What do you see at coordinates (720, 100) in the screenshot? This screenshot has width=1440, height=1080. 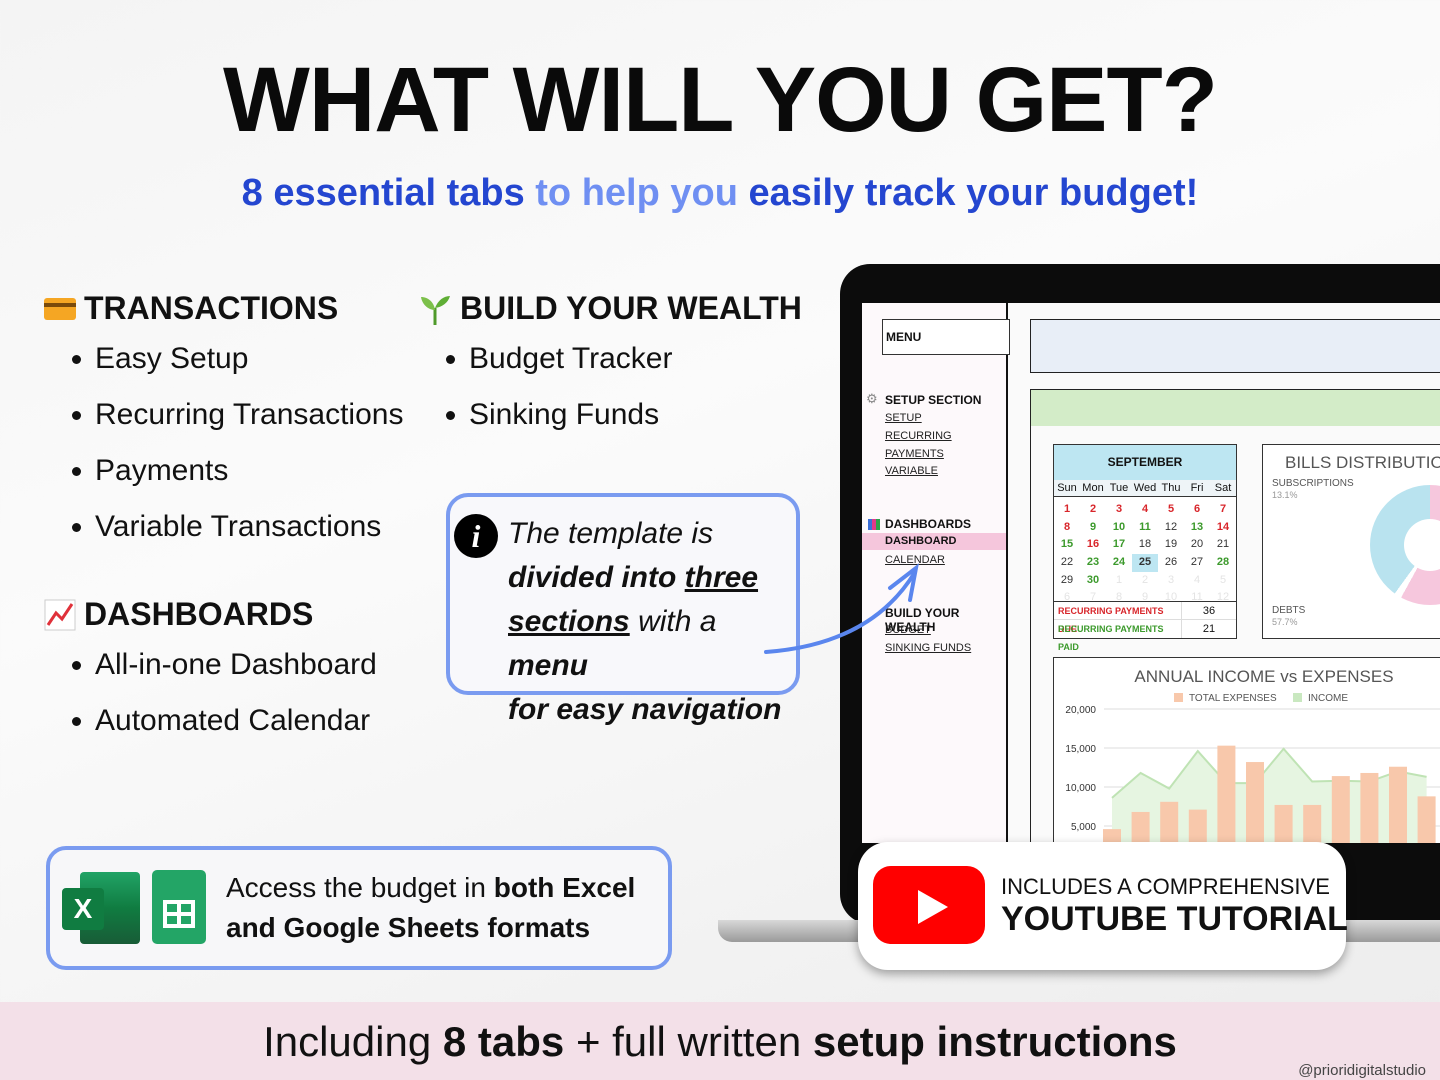 I see `page-title: WHAT WILL YOU GET?` at bounding box center [720, 100].